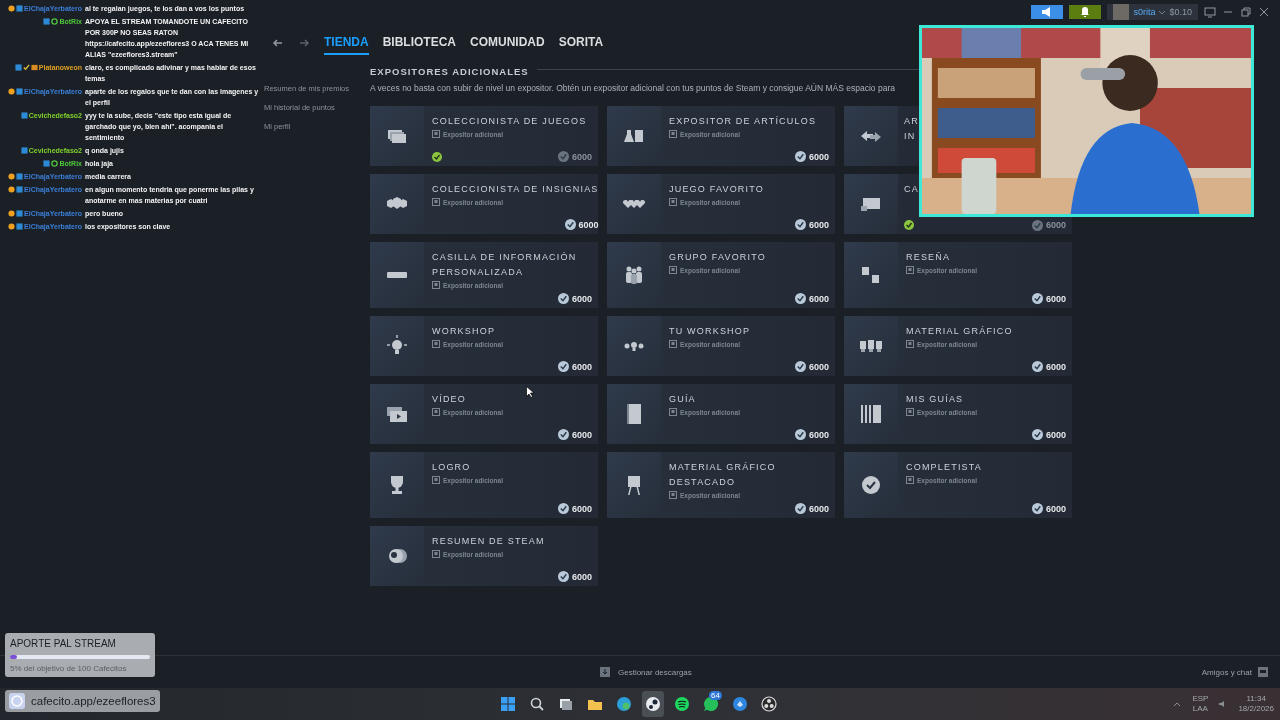 Image resolution: width=1280 pixels, height=720 pixels. I want to click on hearts-icon, so click(634, 204).